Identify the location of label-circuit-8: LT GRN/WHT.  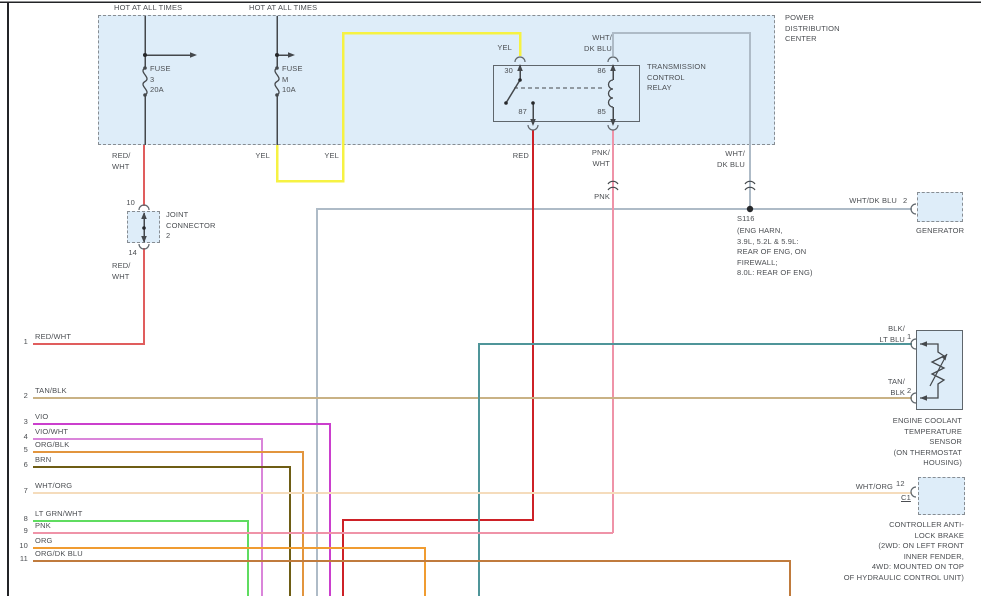
(59, 513).